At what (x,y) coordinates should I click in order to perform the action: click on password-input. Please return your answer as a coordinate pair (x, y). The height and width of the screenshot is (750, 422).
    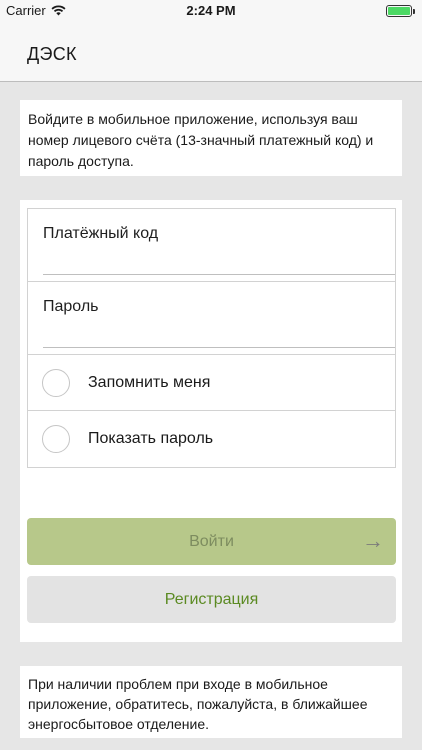
    Looking at the image, I should click on (214, 334).